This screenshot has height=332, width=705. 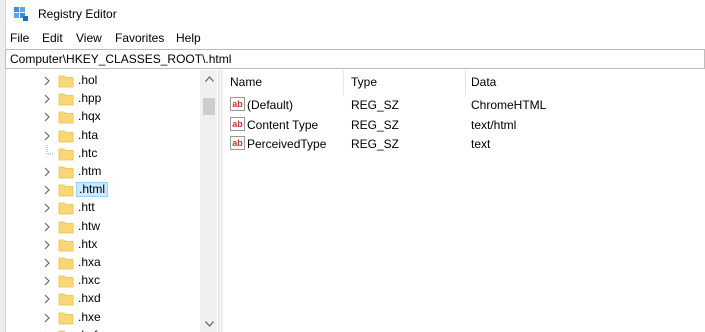 What do you see at coordinates (106, 281) in the screenshot?
I see `tree-item: .hxc` at bounding box center [106, 281].